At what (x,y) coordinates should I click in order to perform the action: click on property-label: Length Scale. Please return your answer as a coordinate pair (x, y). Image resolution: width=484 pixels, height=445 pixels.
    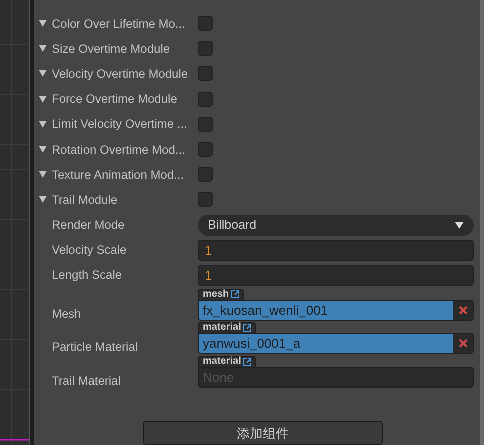
    Looking at the image, I should click on (87, 275).